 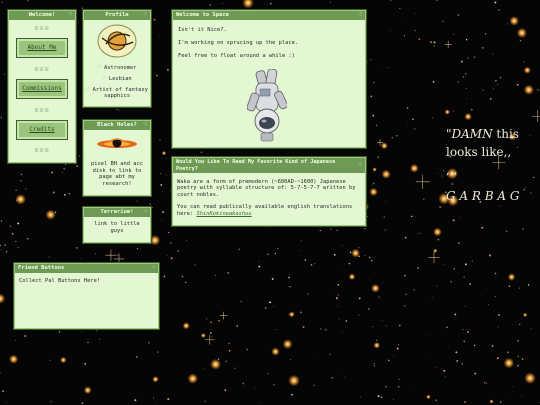 I want to click on terrarium-title: Terrarium!, so click(x=117, y=212).